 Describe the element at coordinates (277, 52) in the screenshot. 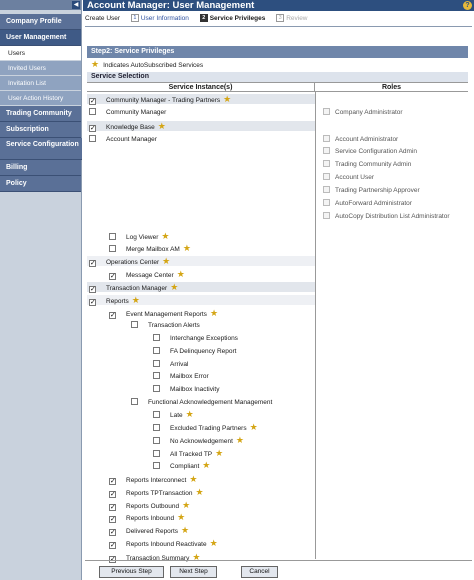

I see `step-header: Step2: Service Privileges` at that location.